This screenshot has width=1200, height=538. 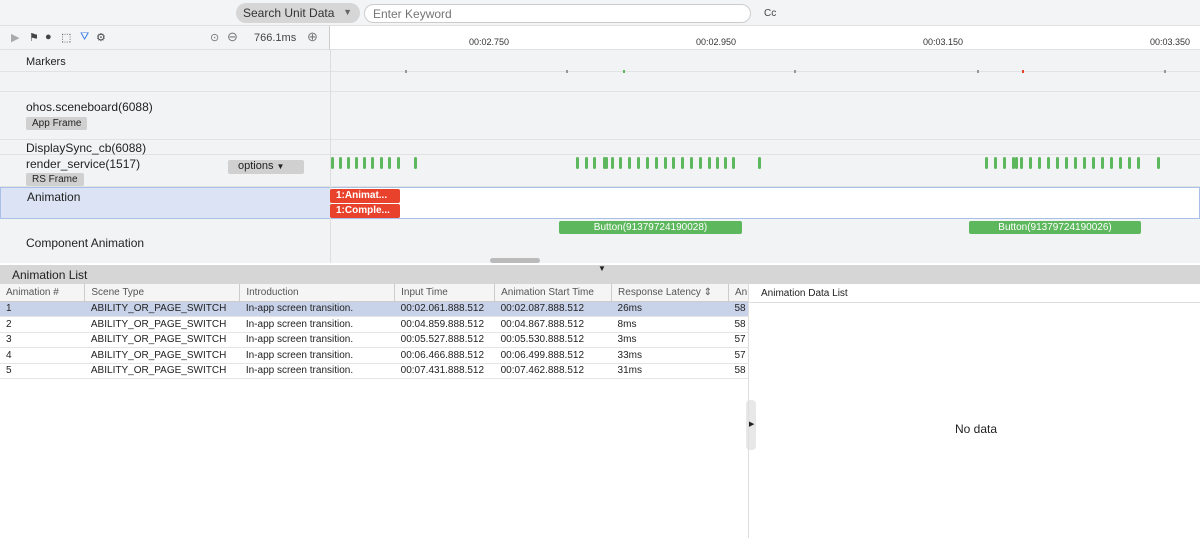 What do you see at coordinates (298, 13) in the screenshot?
I see `search-type-select: Search Unit Data ▼` at bounding box center [298, 13].